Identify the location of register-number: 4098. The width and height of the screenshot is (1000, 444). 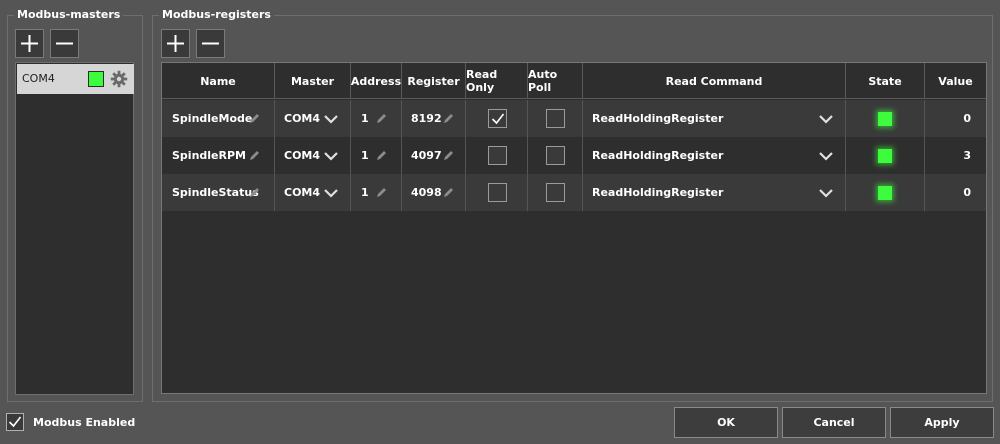
(426, 192).